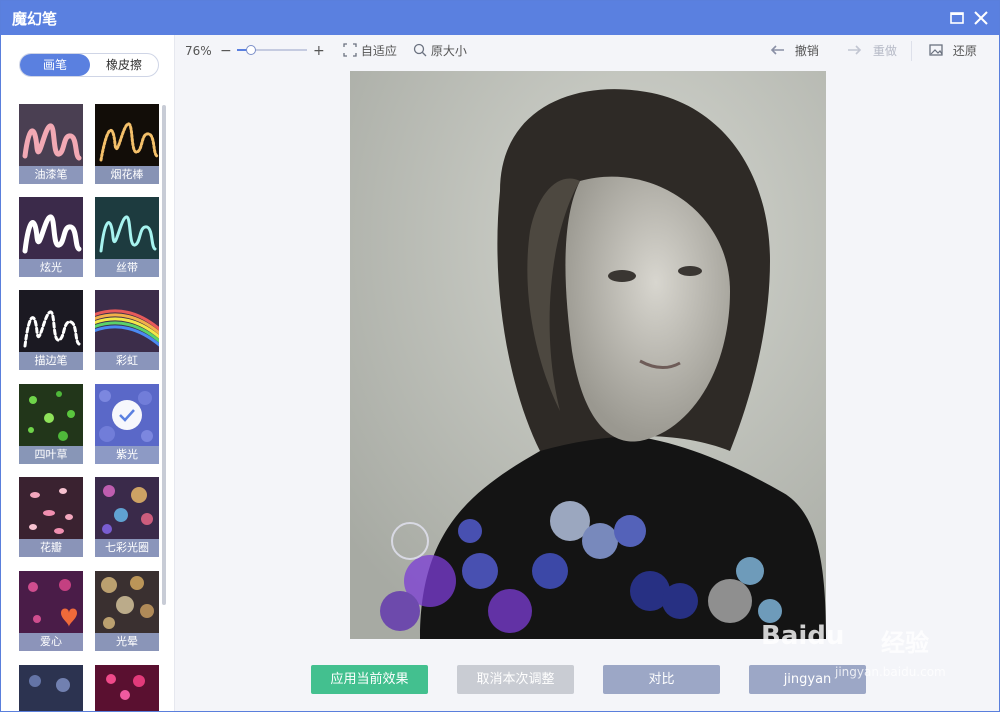  I want to click on brush-label: 彩虹, so click(127, 361).